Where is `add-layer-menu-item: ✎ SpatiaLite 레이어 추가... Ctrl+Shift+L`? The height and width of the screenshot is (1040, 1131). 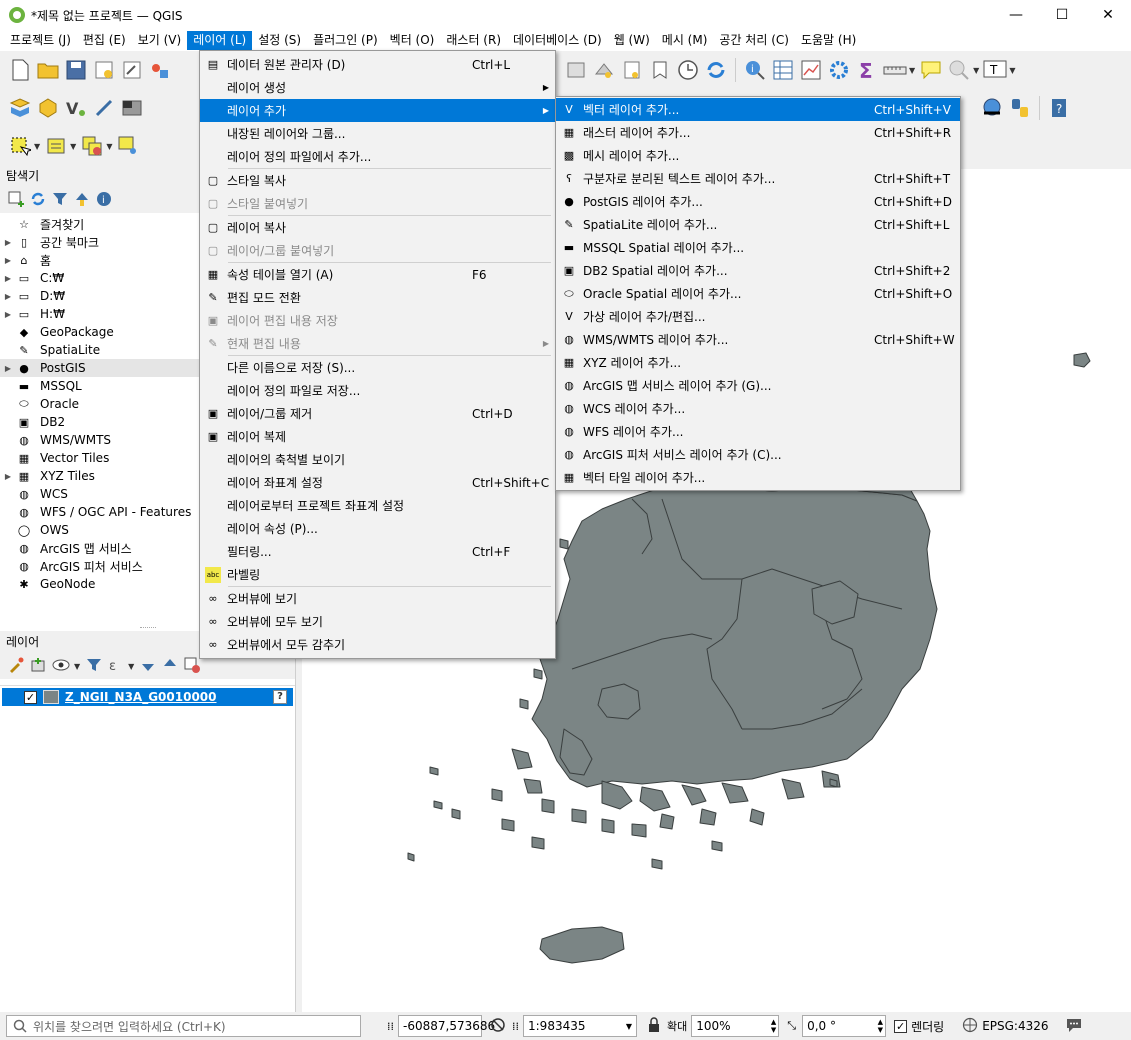 add-layer-menu-item: ✎ SpatiaLite 레이어 추가... Ctrl+Shift+L is located at coordinates (758, 224).